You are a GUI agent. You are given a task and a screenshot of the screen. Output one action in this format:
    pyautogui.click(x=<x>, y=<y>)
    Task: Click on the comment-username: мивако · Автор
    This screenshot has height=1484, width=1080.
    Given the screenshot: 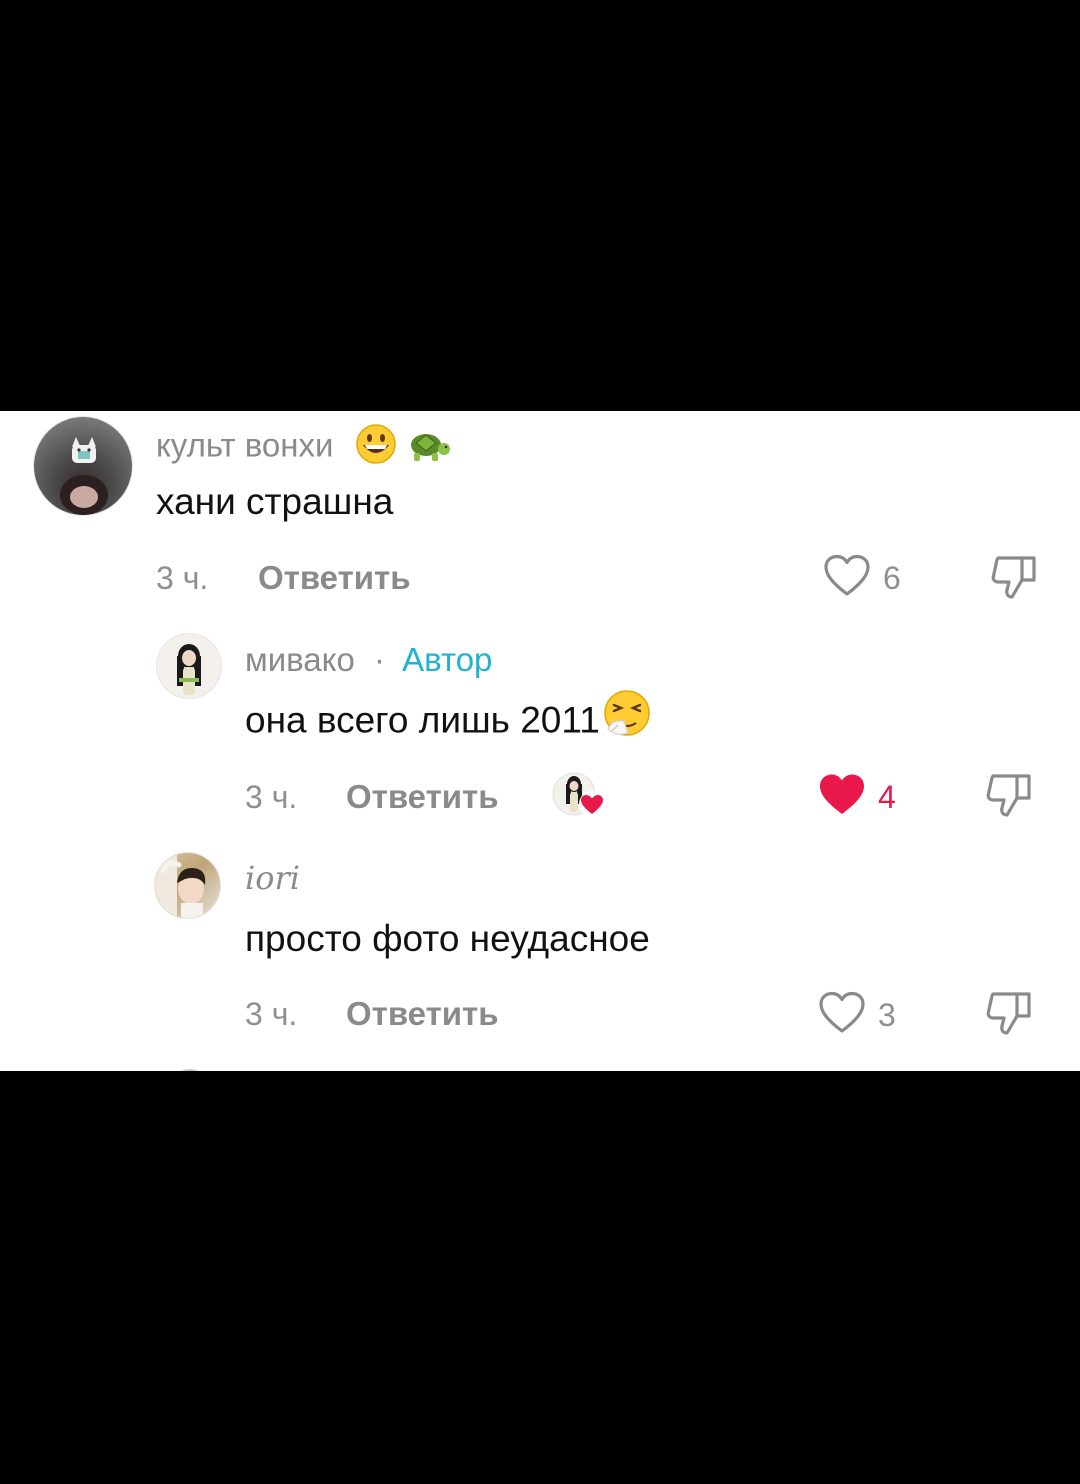 What is the action you would take?
    pyautogui.click(x=368, y=660)
    